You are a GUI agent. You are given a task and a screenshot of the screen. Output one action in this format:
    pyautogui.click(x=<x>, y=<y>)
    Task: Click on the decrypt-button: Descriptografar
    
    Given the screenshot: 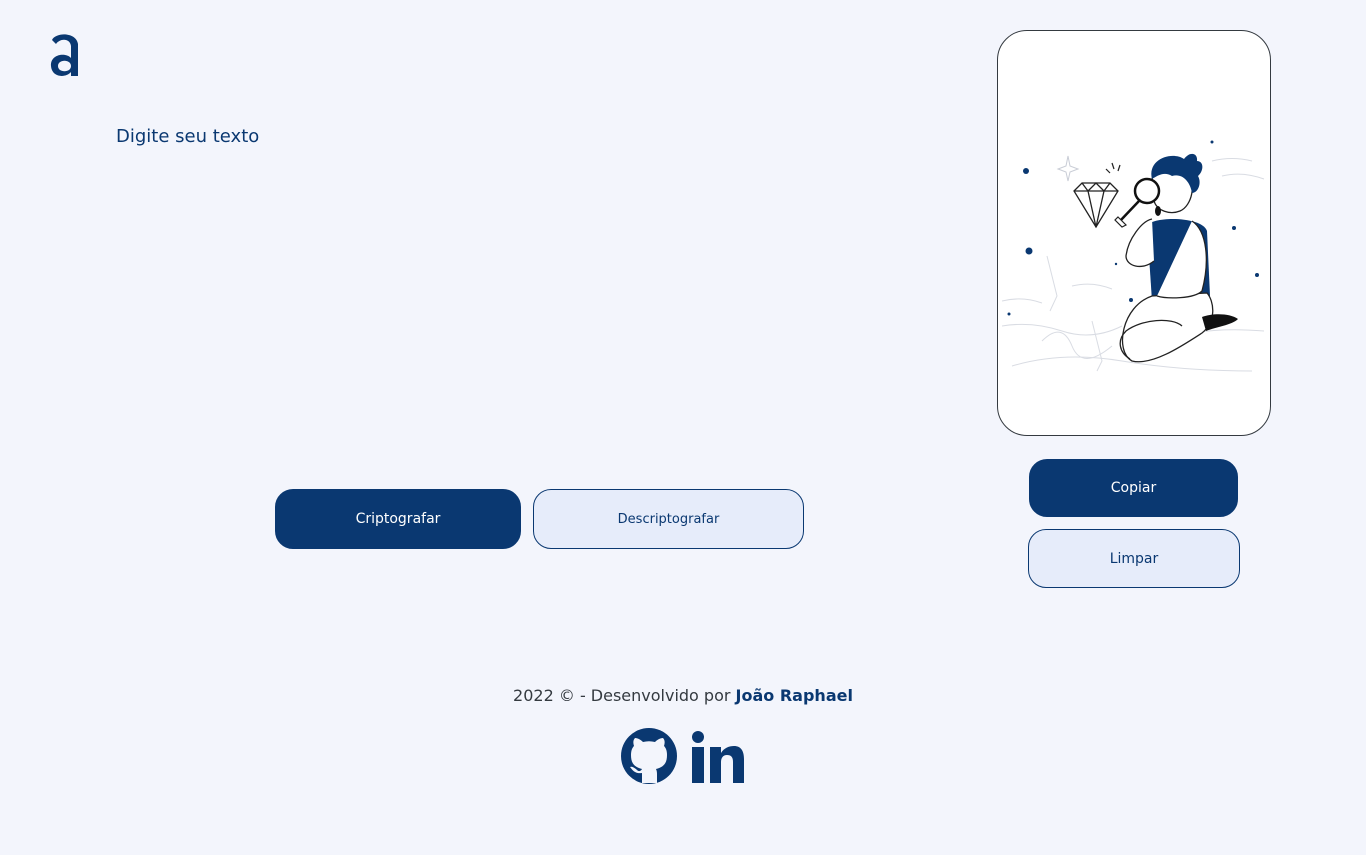 What is the action you would take?
    pyautogui.click(x=668, y=519)
    